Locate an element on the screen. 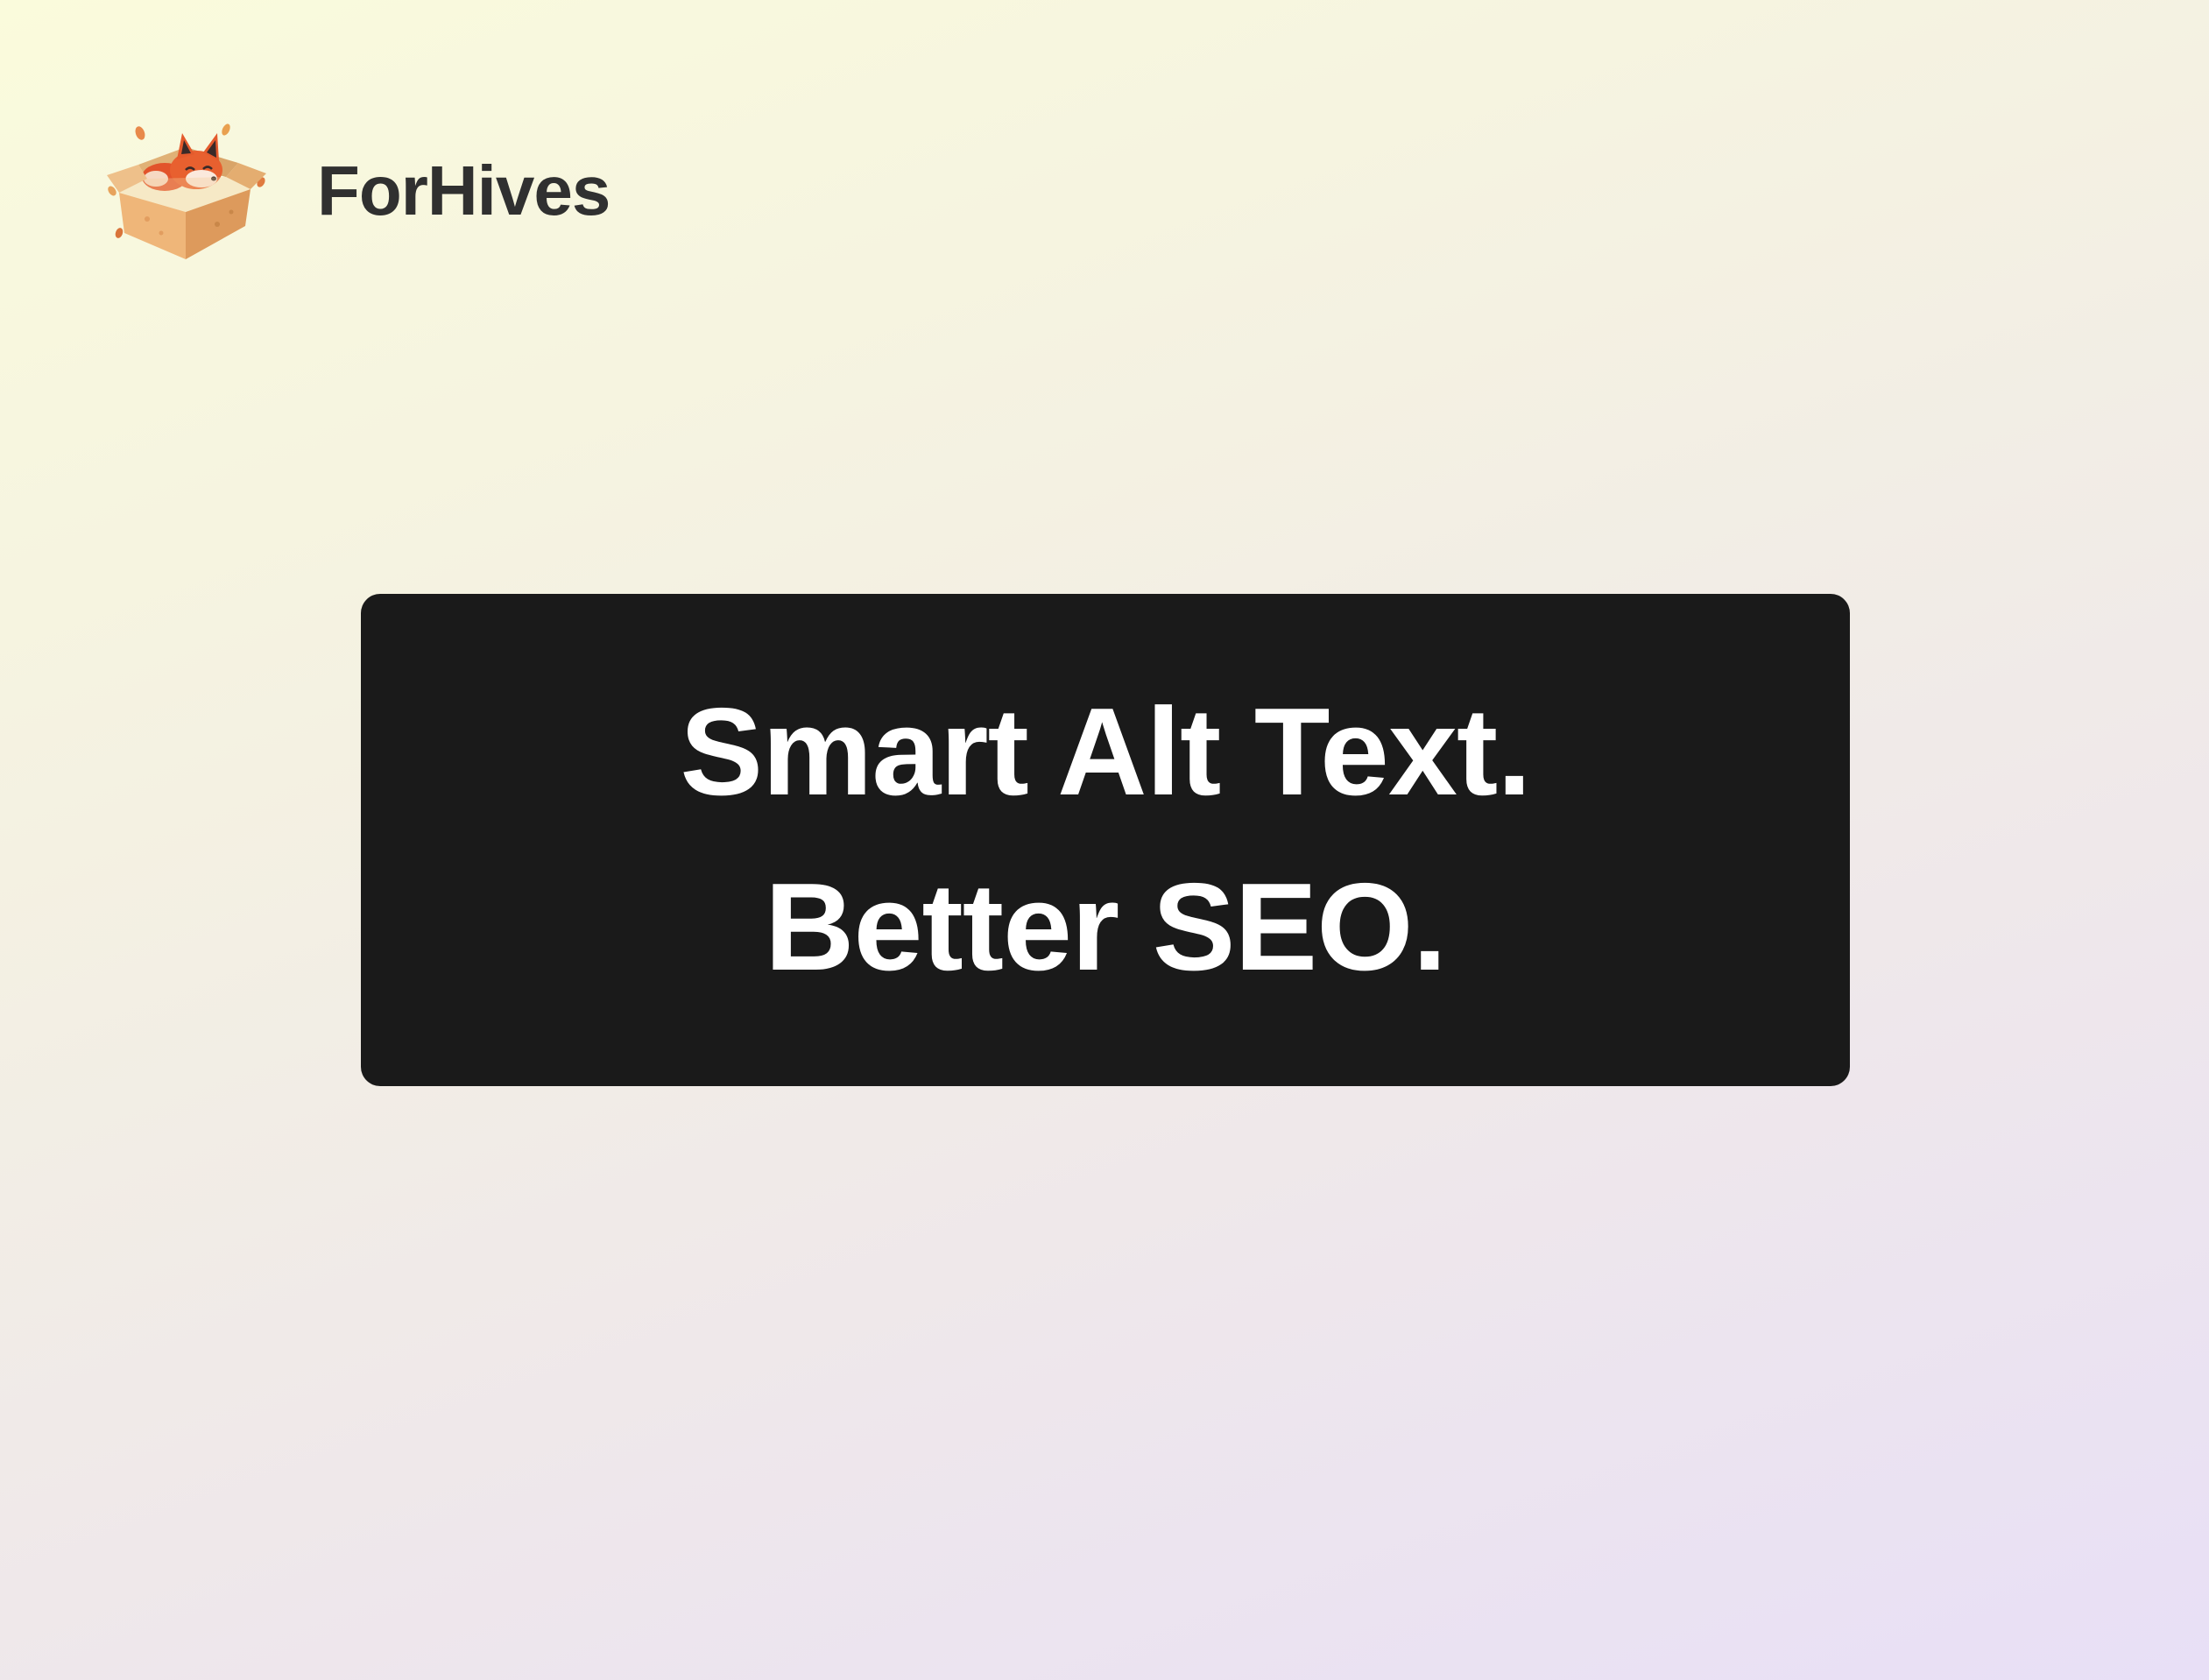 Image resolution: width=2209 pixels, height=1680 pixels. hero-headline-line2: Better SEO. is located at coordinates (1105, 927).